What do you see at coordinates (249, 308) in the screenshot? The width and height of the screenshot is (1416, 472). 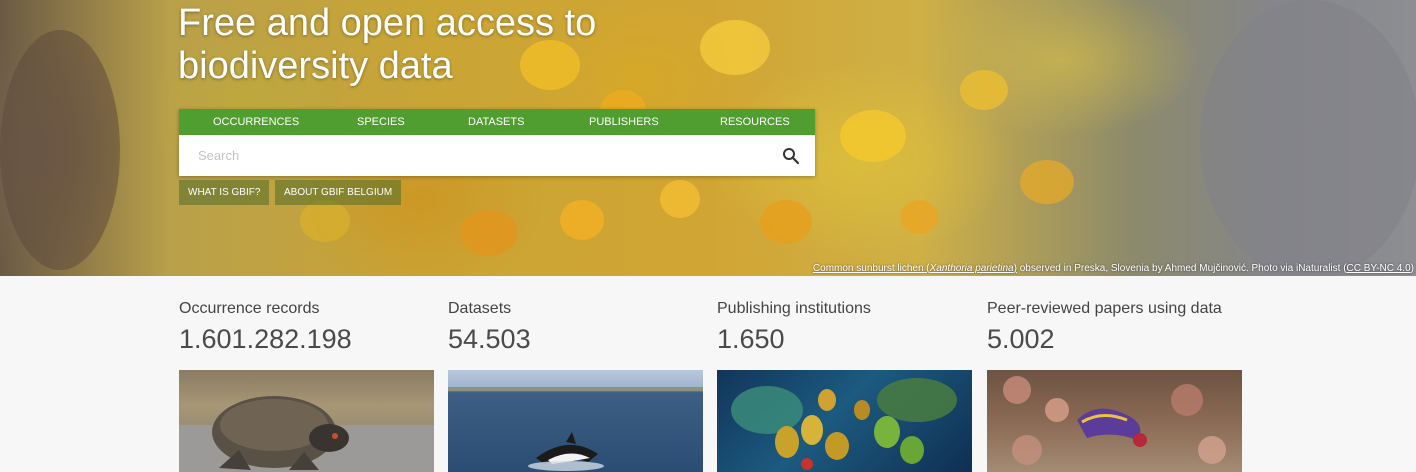 I see `stat-label: Occurrence records` at bounding box center [249, 308].